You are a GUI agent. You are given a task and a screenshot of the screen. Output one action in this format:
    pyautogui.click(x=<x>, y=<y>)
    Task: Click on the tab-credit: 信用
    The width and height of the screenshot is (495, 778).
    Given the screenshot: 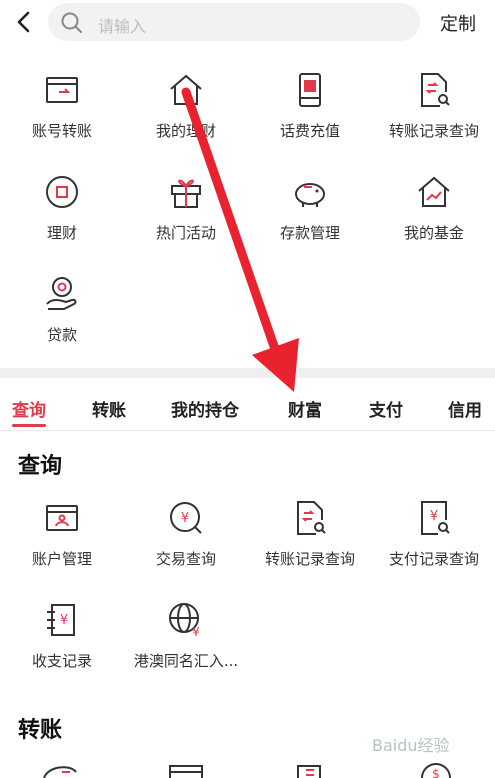 What is the action you would take?
    pyautogui.click(x=465, y=408)
    